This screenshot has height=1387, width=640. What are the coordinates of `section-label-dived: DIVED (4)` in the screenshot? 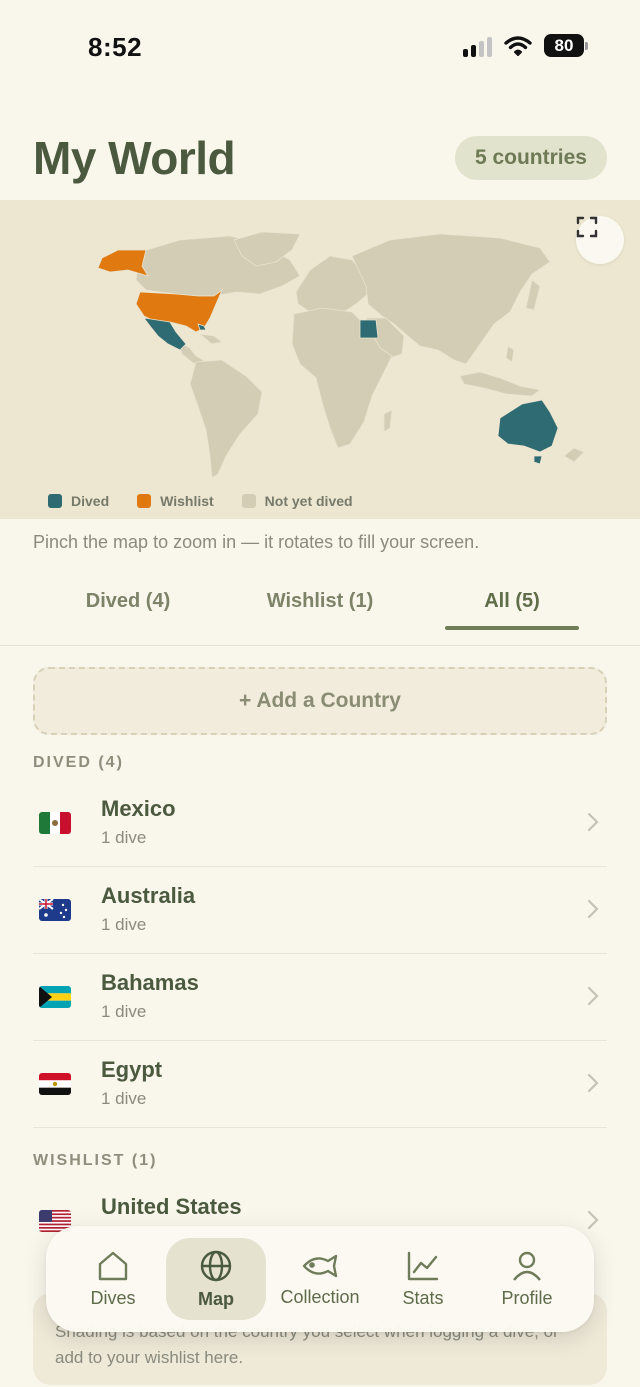 It's located at (78, 762).